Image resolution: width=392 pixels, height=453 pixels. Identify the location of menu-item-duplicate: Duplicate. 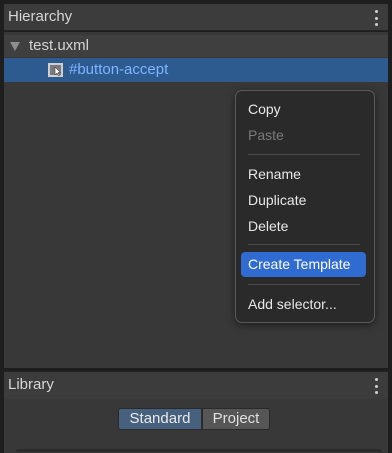
(277, 200).